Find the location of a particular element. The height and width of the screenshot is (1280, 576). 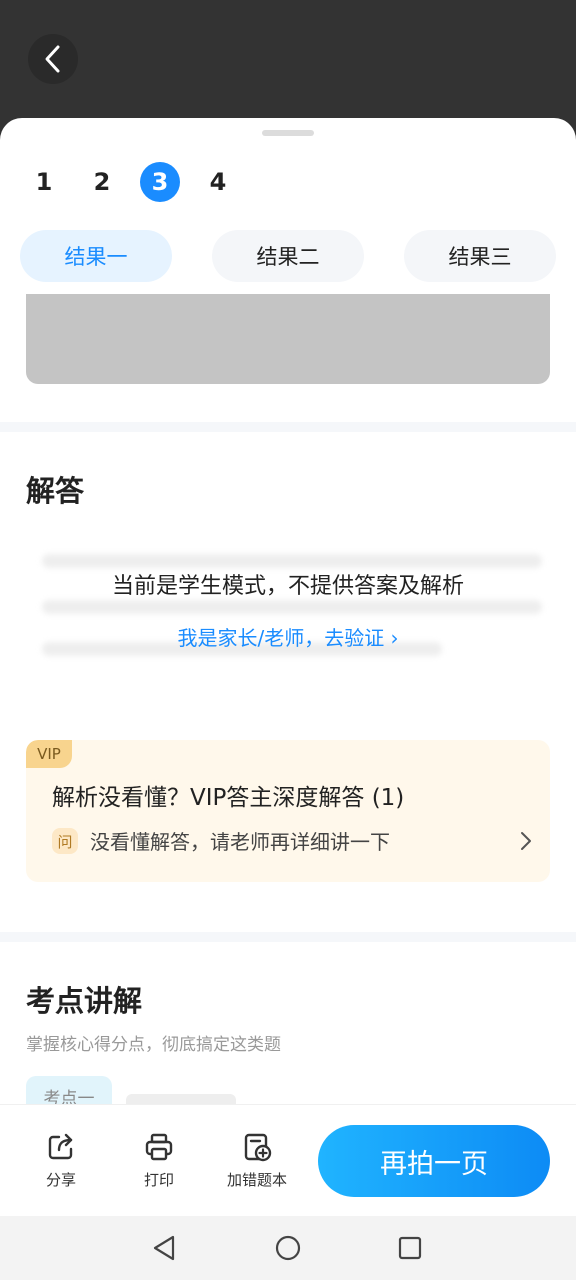

verify-parent-teacher-link: 我是家长/老师，去验证 › is located at coordinates (288, 636).